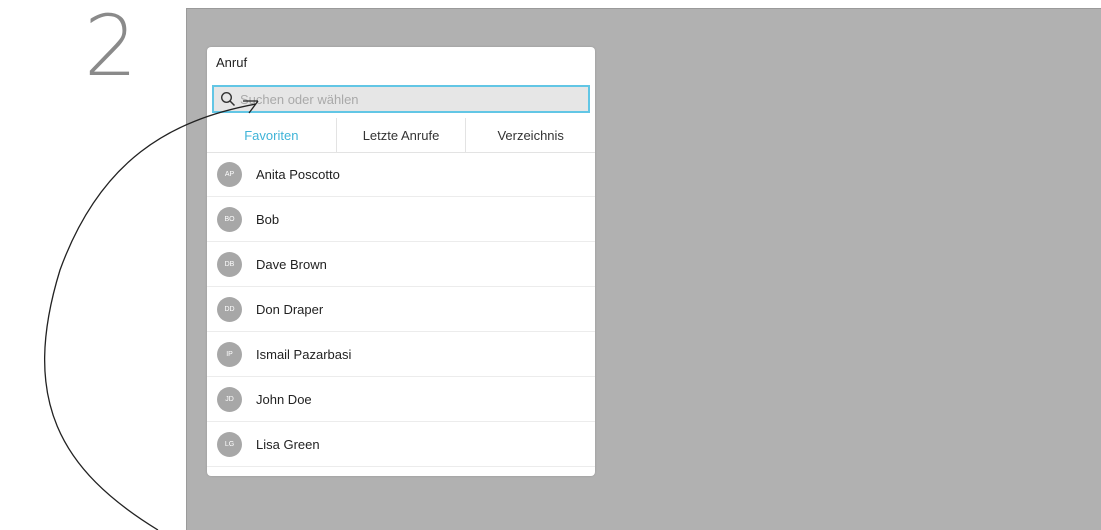 This screenshot has width=1101, height=530. Describe the element at coordinates (401, 354) in the screenshot. I see `contact-item: IP Ismail Pazarbasi` at that location.